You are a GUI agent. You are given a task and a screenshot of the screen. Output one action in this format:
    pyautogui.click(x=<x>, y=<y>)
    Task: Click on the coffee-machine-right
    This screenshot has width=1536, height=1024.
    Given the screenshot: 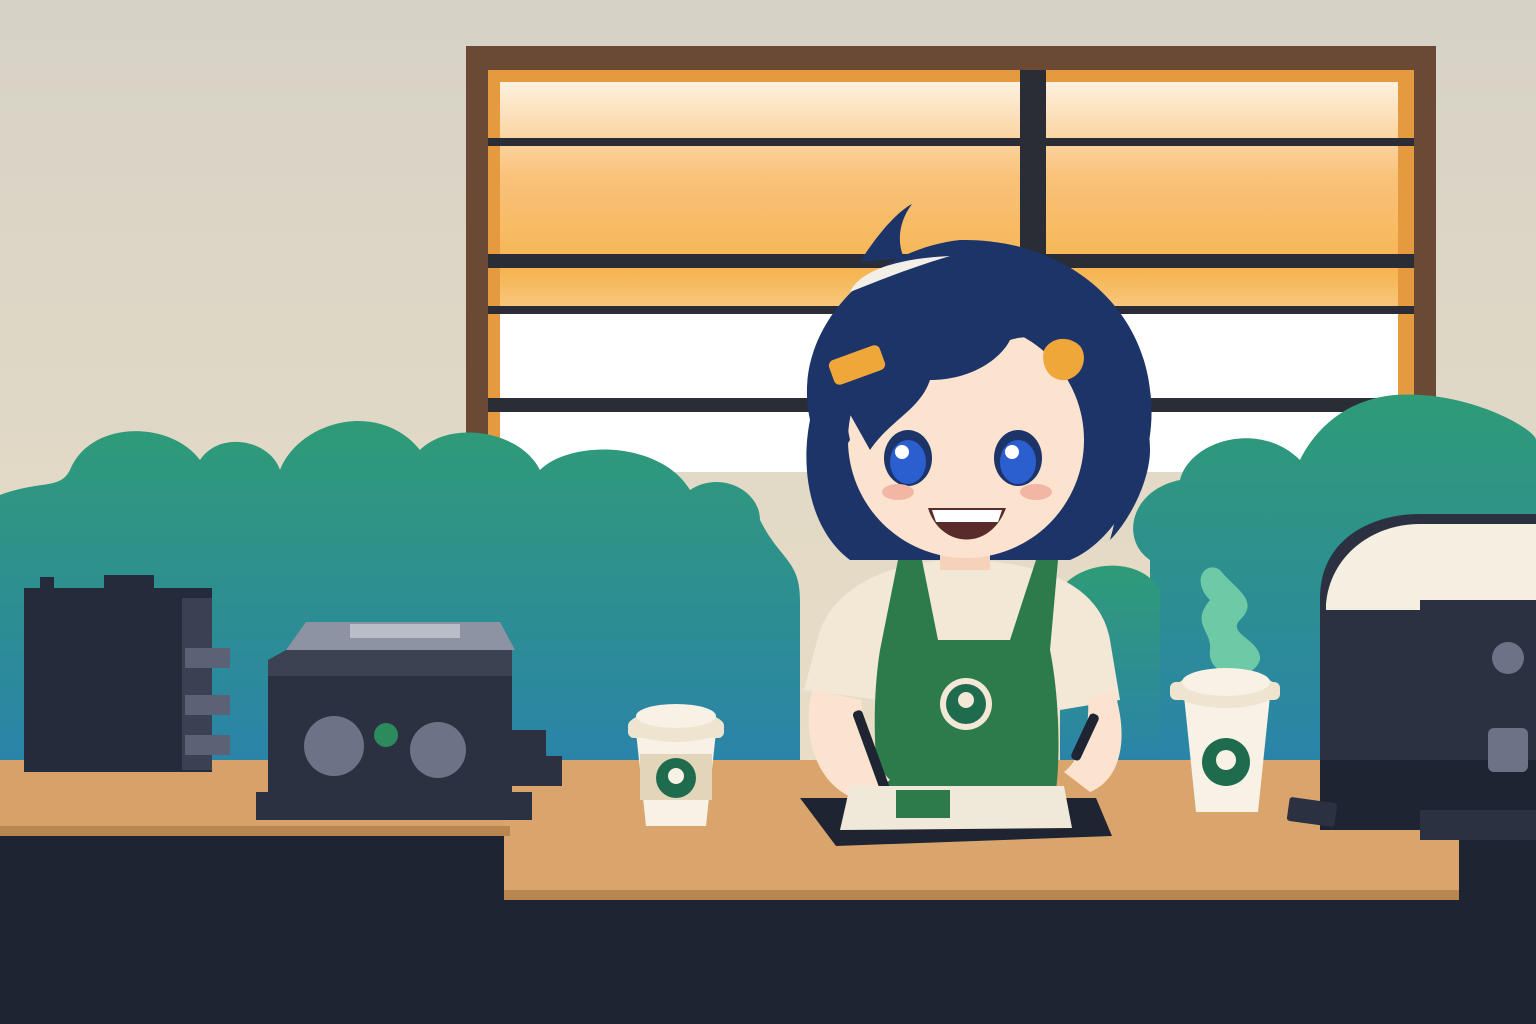 What is the action you would take?
    pyautogui.click(x=1428, y=677)
    